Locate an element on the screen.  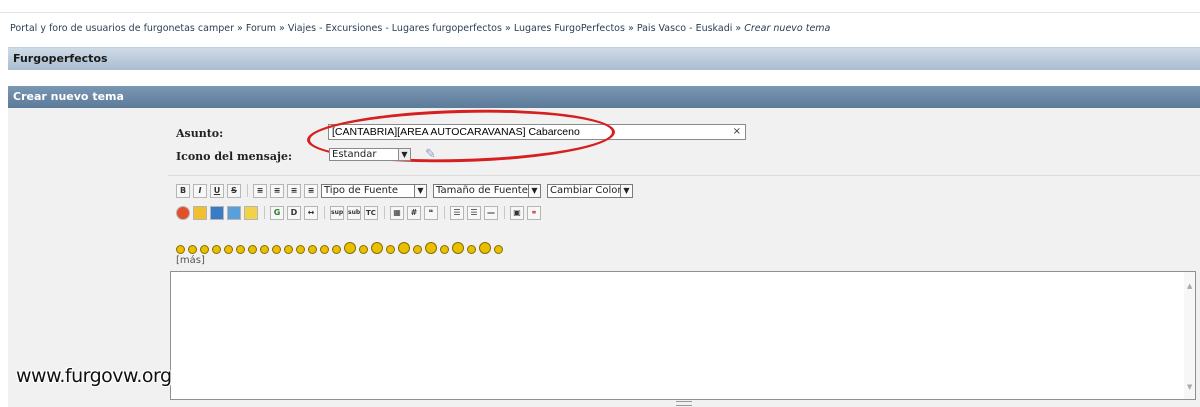
flash-icon is located at coordinates (183, 212).